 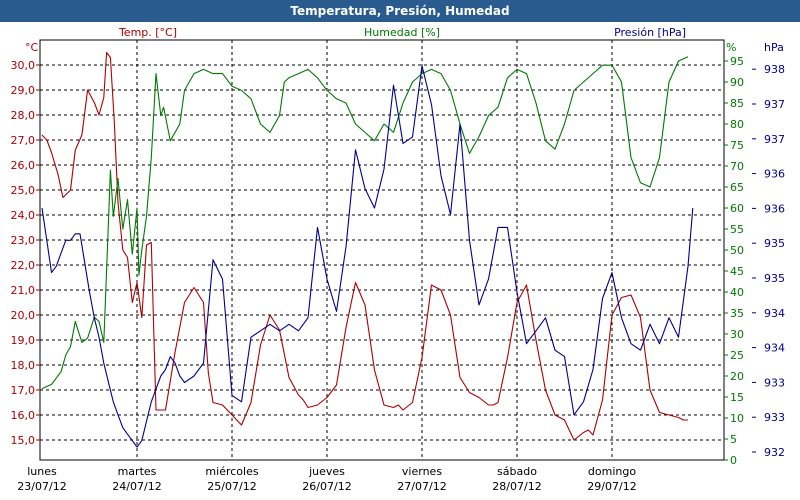 I want to click on x-day-label: lunes, so click(x=42, y=471).